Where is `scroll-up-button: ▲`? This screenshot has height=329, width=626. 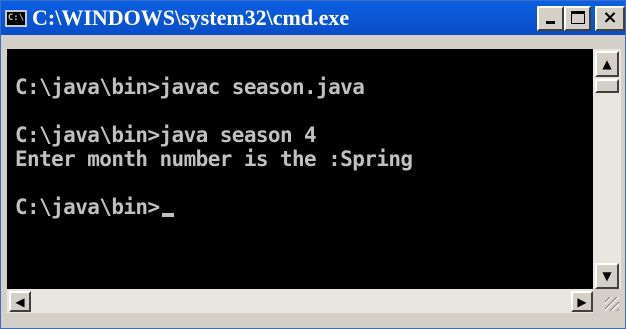
scroll-up-button: ▲ is located at coordinates (607, 64).